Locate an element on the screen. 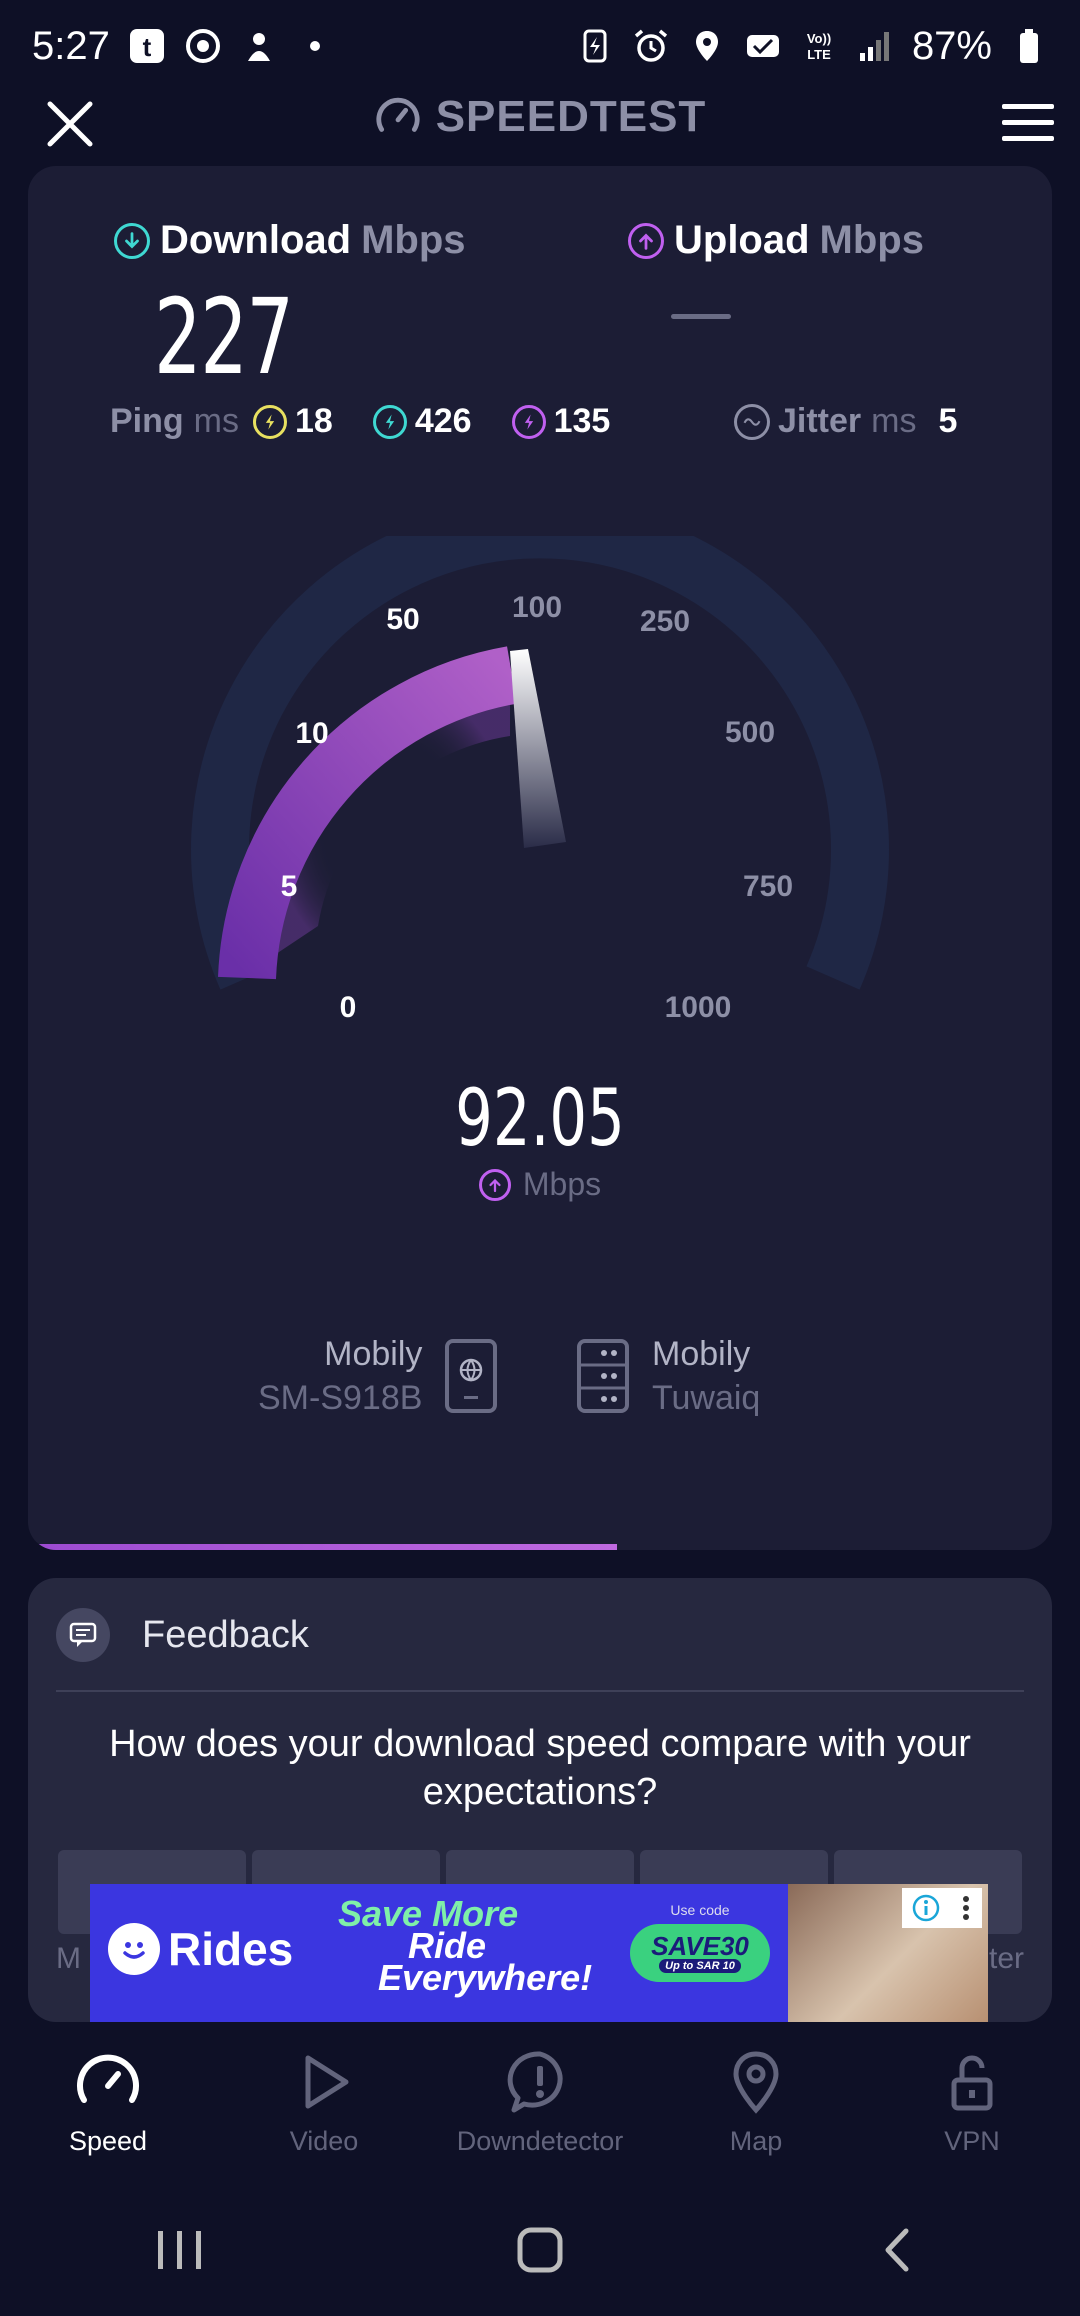 This screenshot has width=1080, height=2316. tumblr-notification-icon: t is located at coordinates (147, 46).